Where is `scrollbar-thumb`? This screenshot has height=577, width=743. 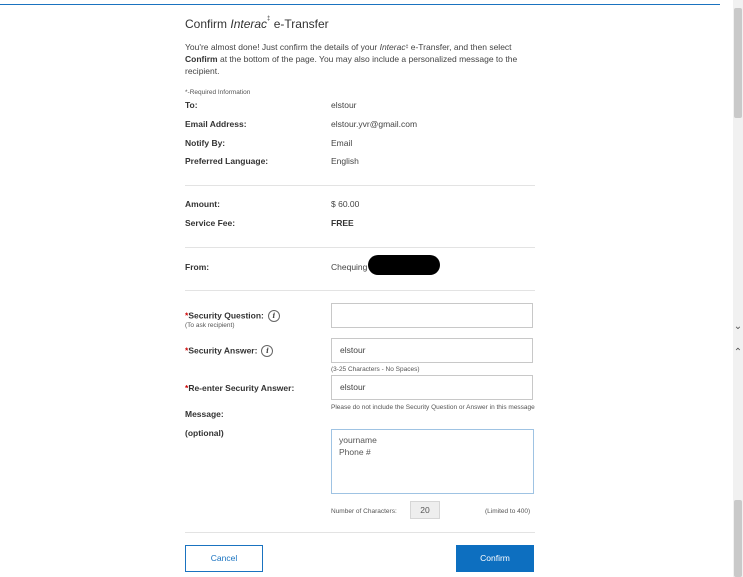
scrollbar-thumb is located at coordinates (738, 63).